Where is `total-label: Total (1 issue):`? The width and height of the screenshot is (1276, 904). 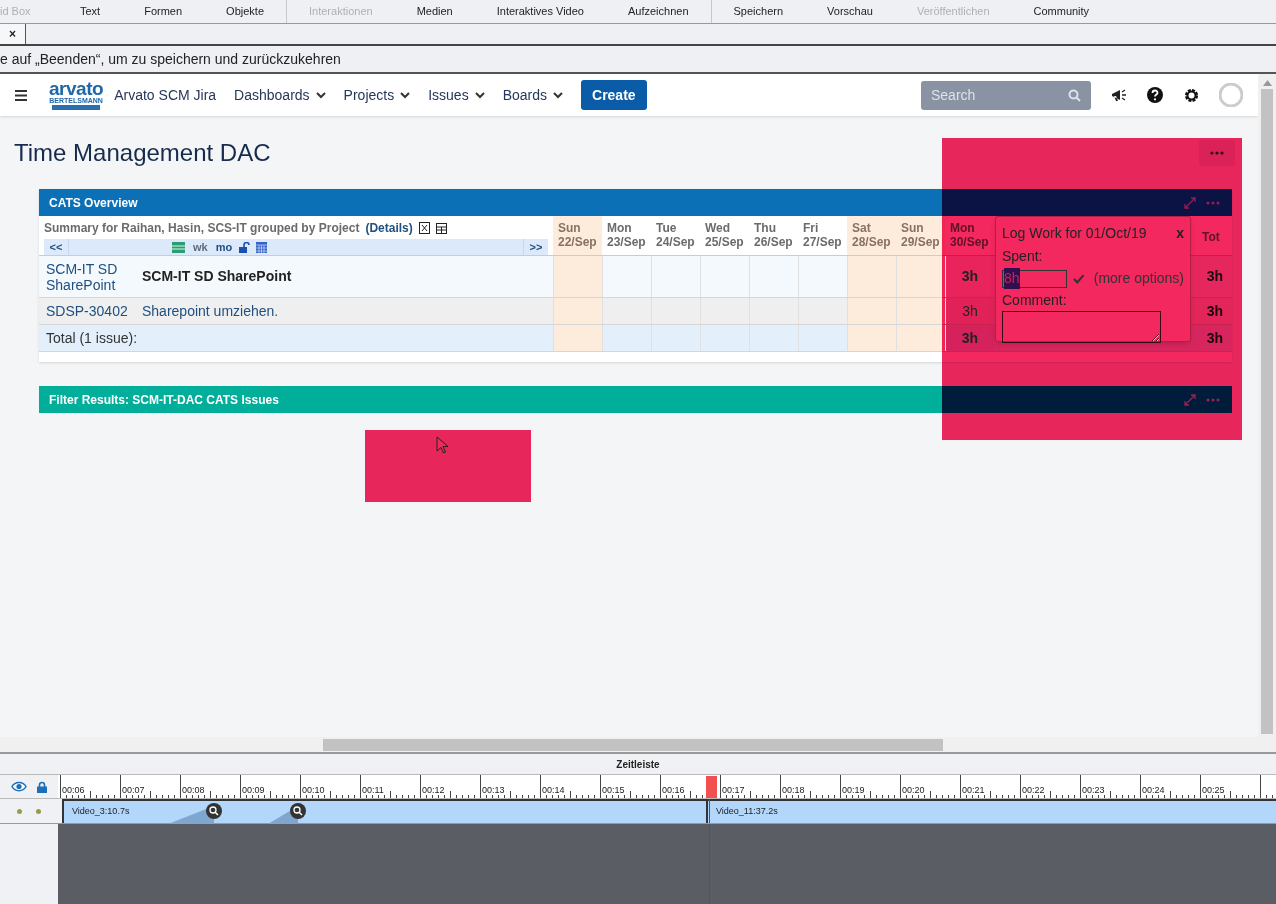 total-label: Total (1 issue): is located at coordinates (92, 338).